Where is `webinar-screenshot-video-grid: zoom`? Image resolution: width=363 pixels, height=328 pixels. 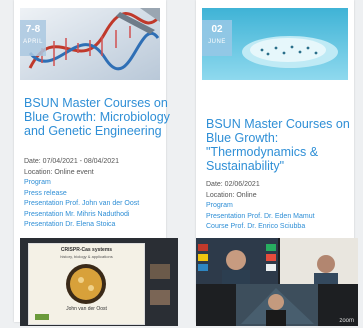 webinar-screenshot-video-grid: zoom is located at coordinates (277, 282).